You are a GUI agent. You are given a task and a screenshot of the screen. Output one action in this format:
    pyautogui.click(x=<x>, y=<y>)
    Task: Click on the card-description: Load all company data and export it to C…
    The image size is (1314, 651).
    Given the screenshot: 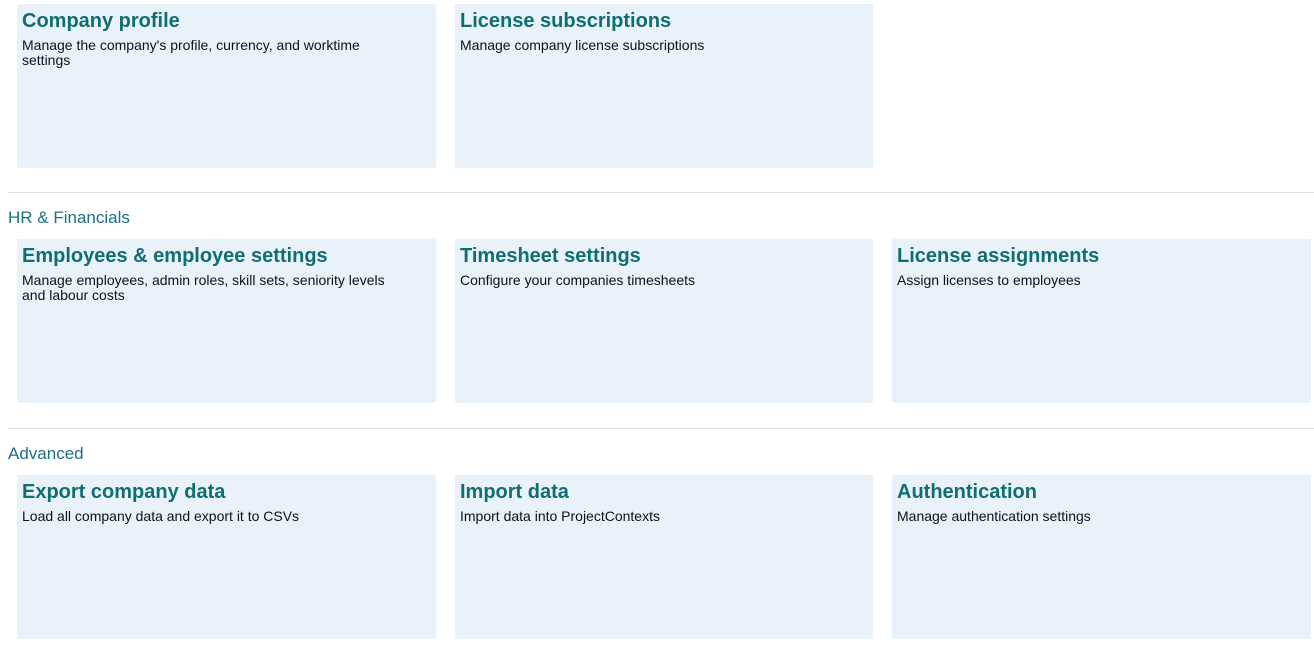 What is the action you would take?
    pyautogui.click(x=161, y=516)
    